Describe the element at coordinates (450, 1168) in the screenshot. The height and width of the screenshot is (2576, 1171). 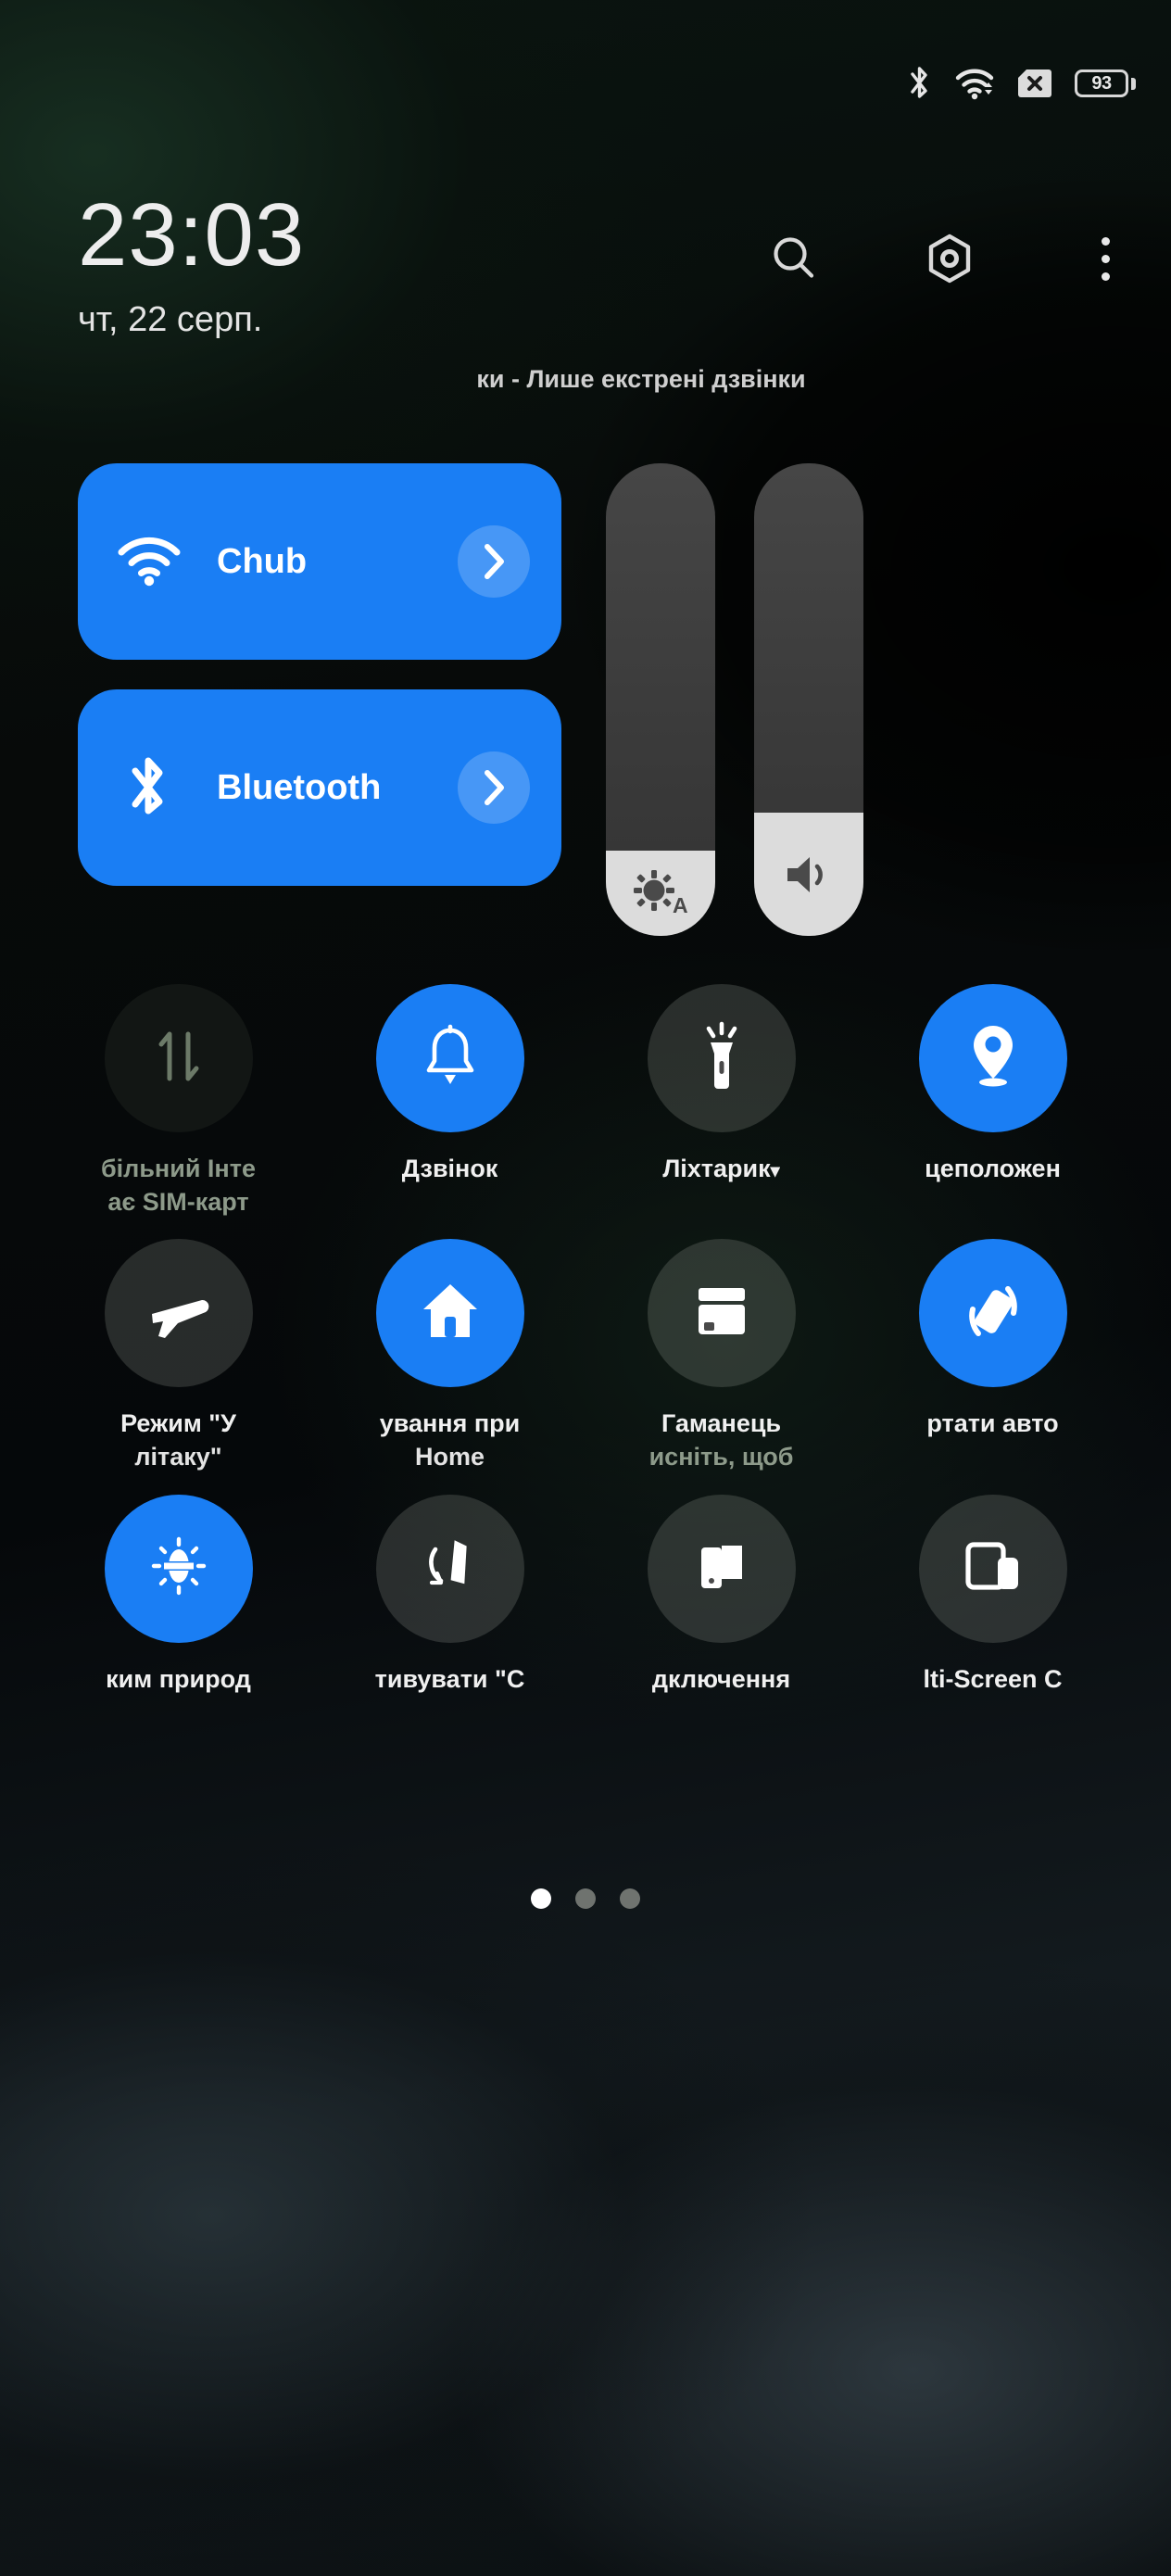
I see `qs-label: Дзвінок` at that location.